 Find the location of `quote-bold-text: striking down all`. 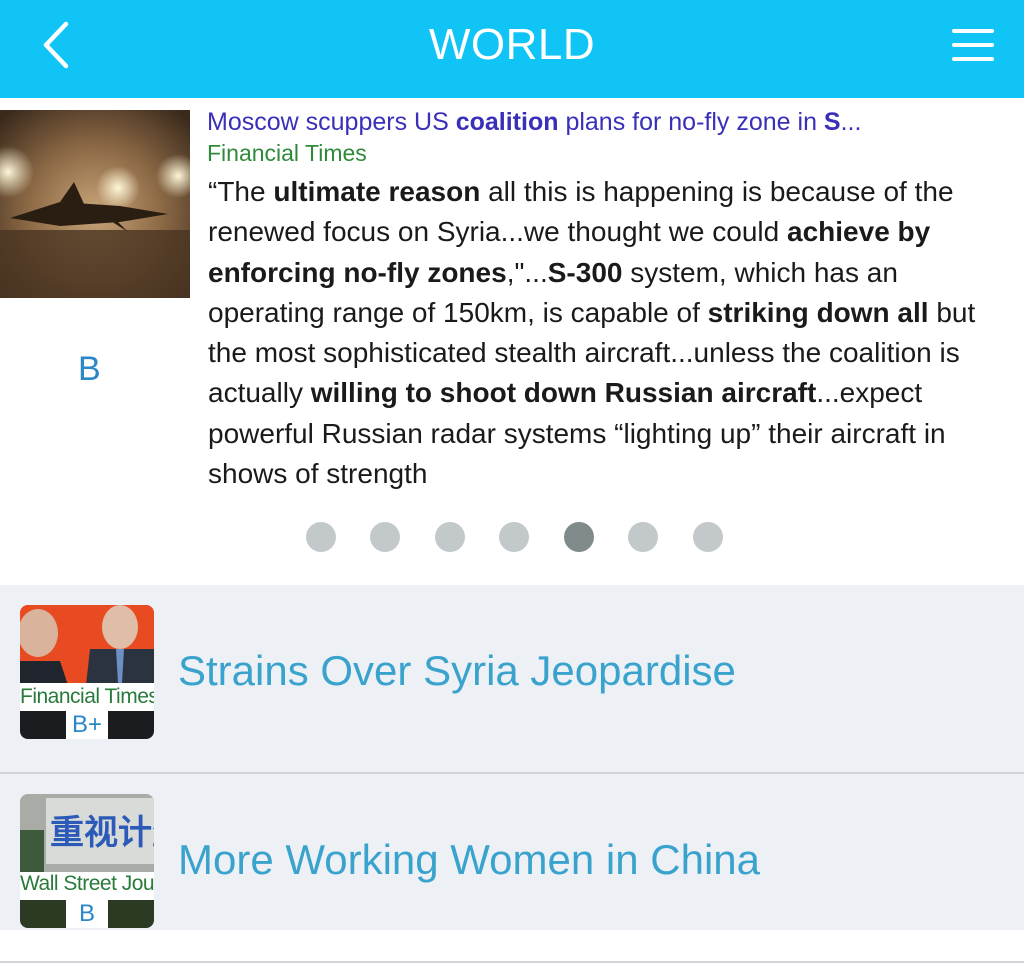

quote-bold-text: striking down all is located at coordinates (818, 312).